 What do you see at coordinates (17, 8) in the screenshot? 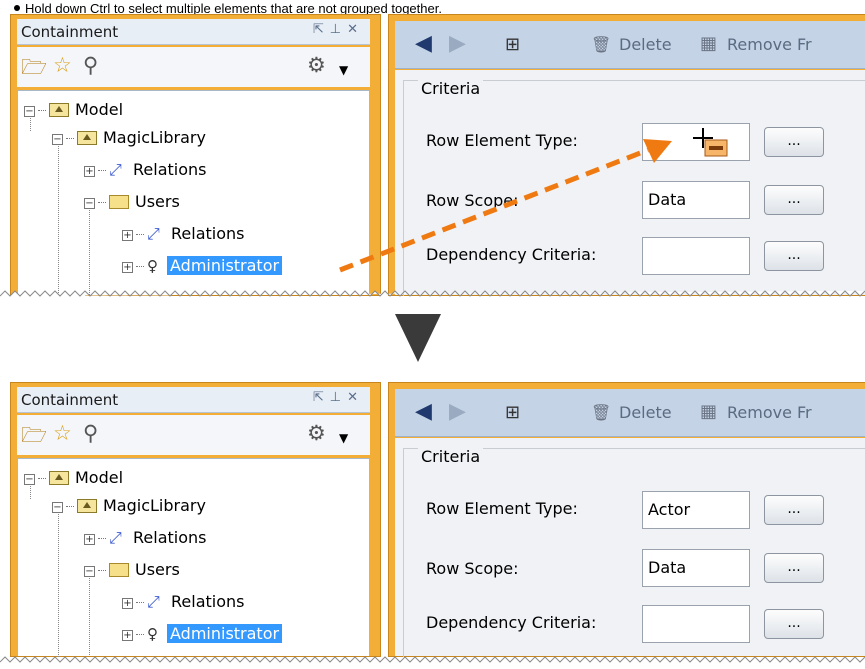
I see `bullet-icon` at bounding box center [17, 8].